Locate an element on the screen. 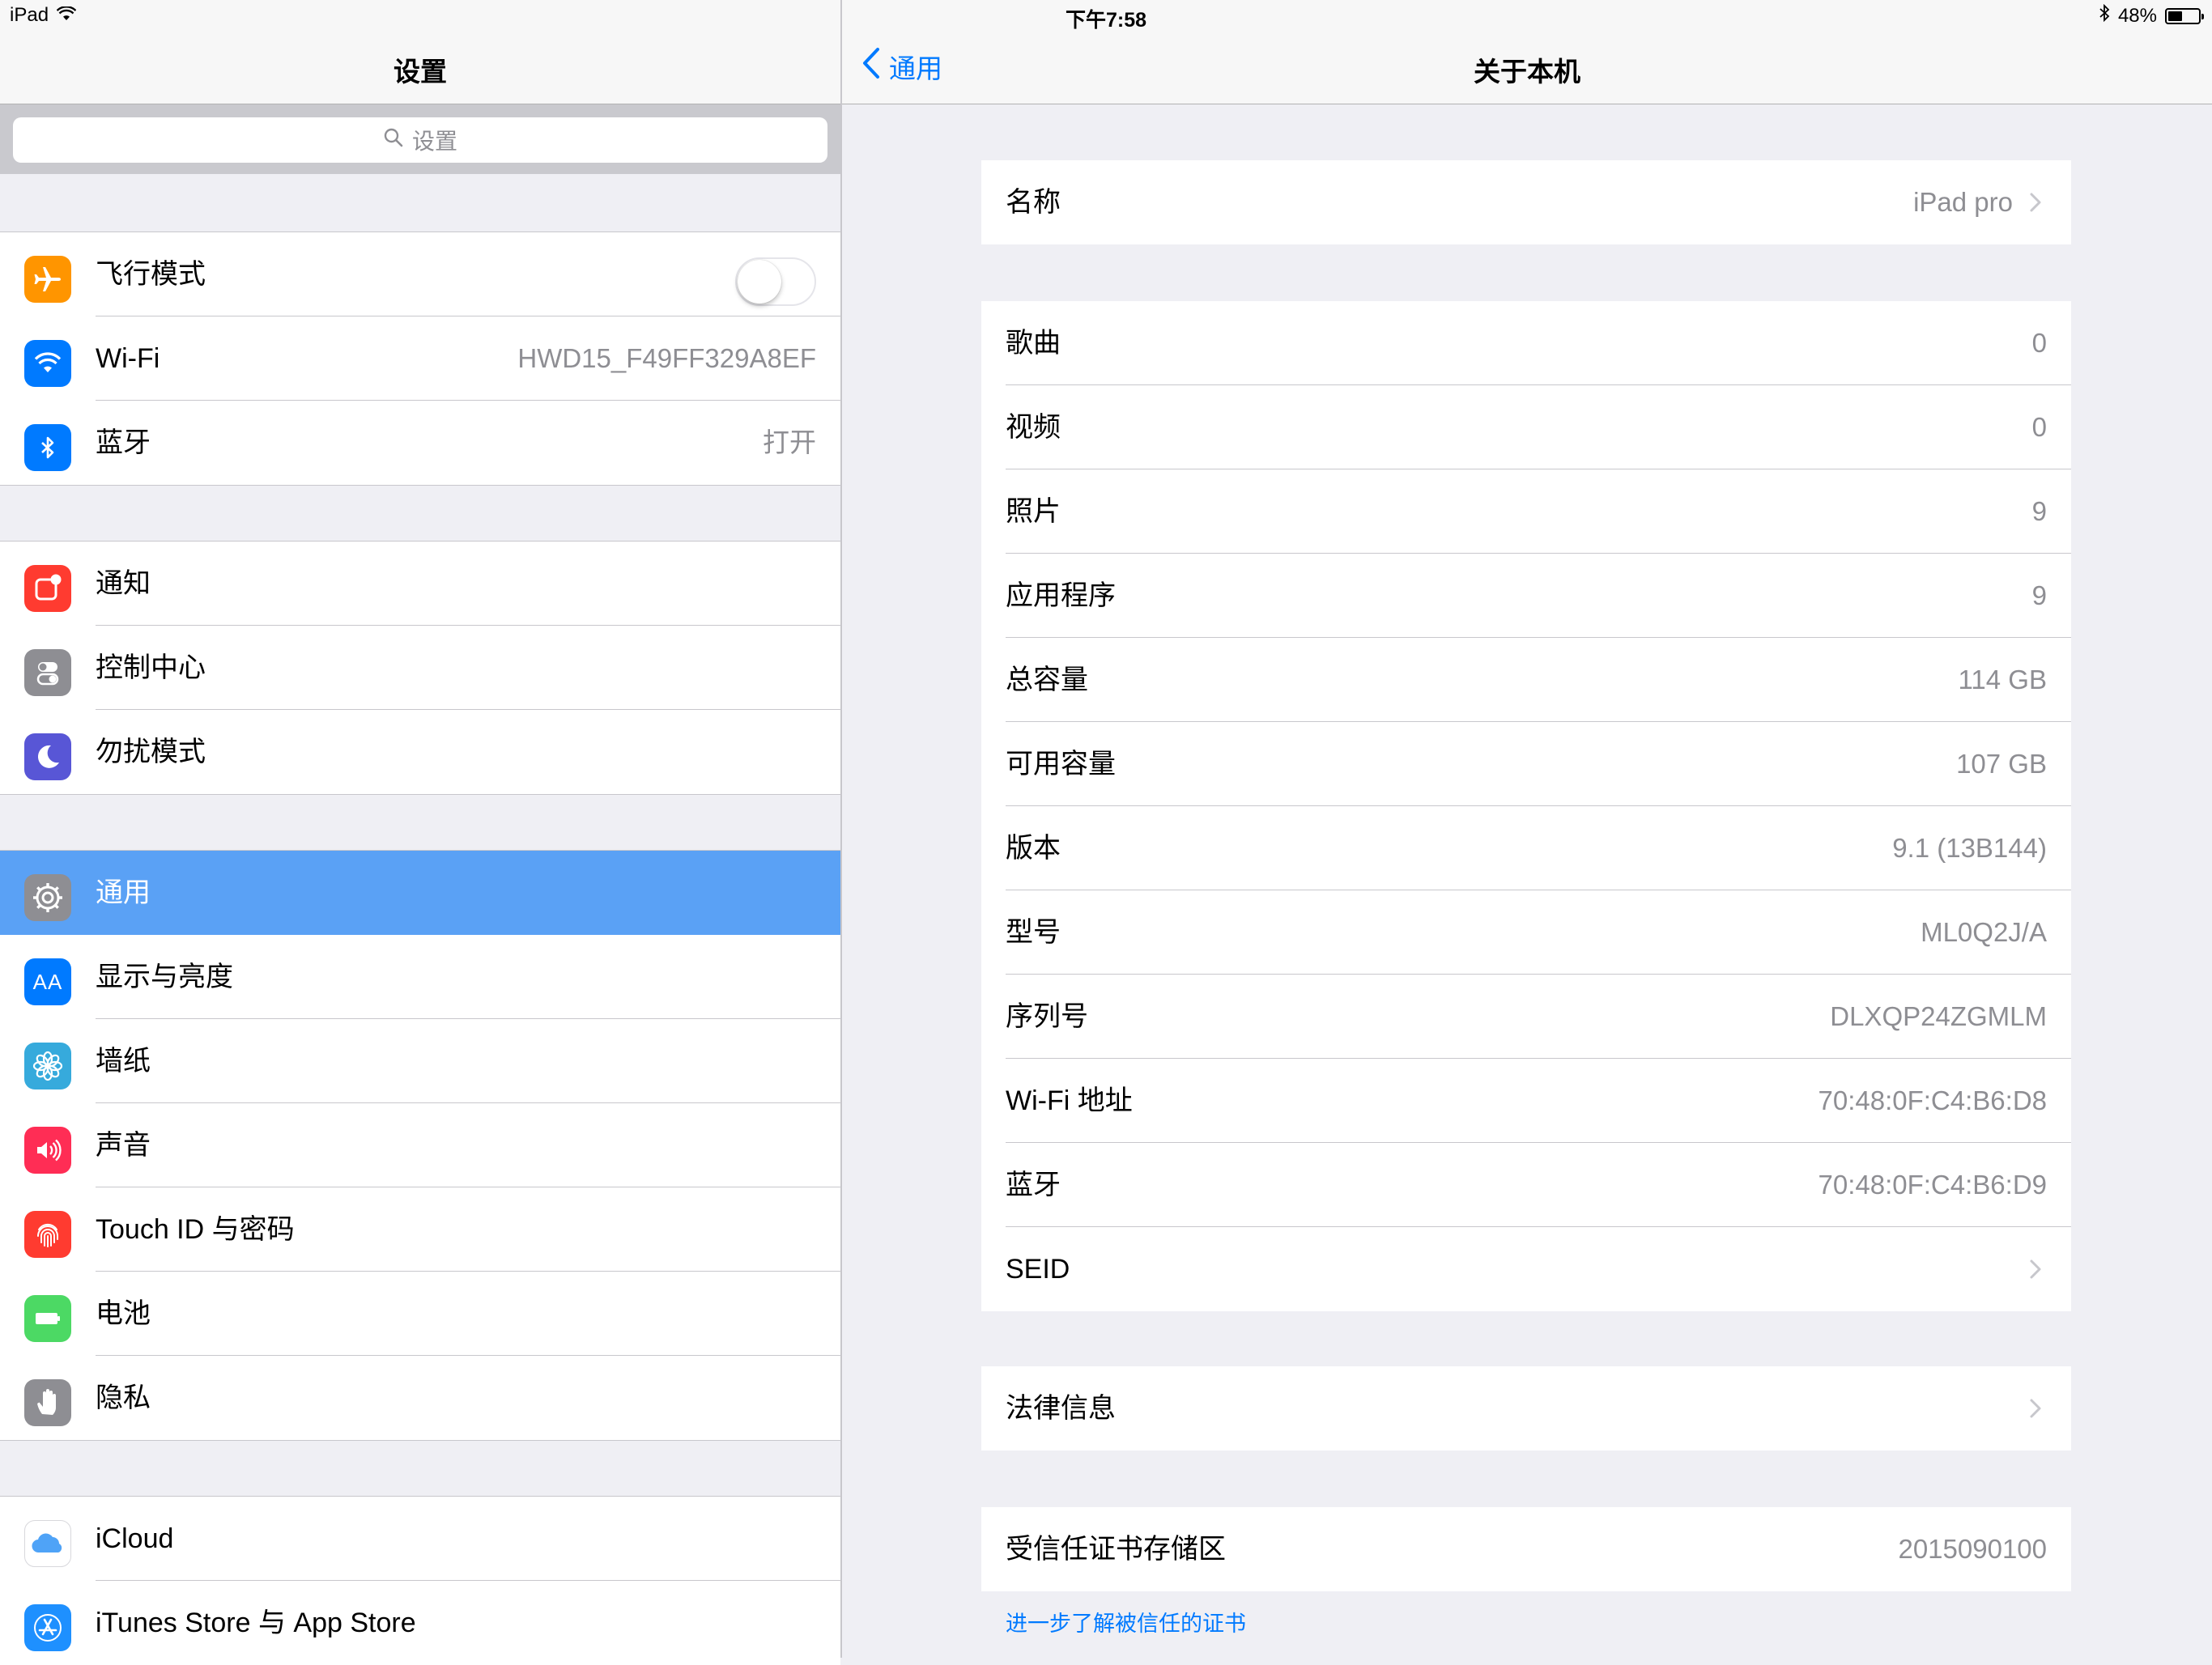  sidebar-item-label: 通用 is located at coordinates (123, 892).